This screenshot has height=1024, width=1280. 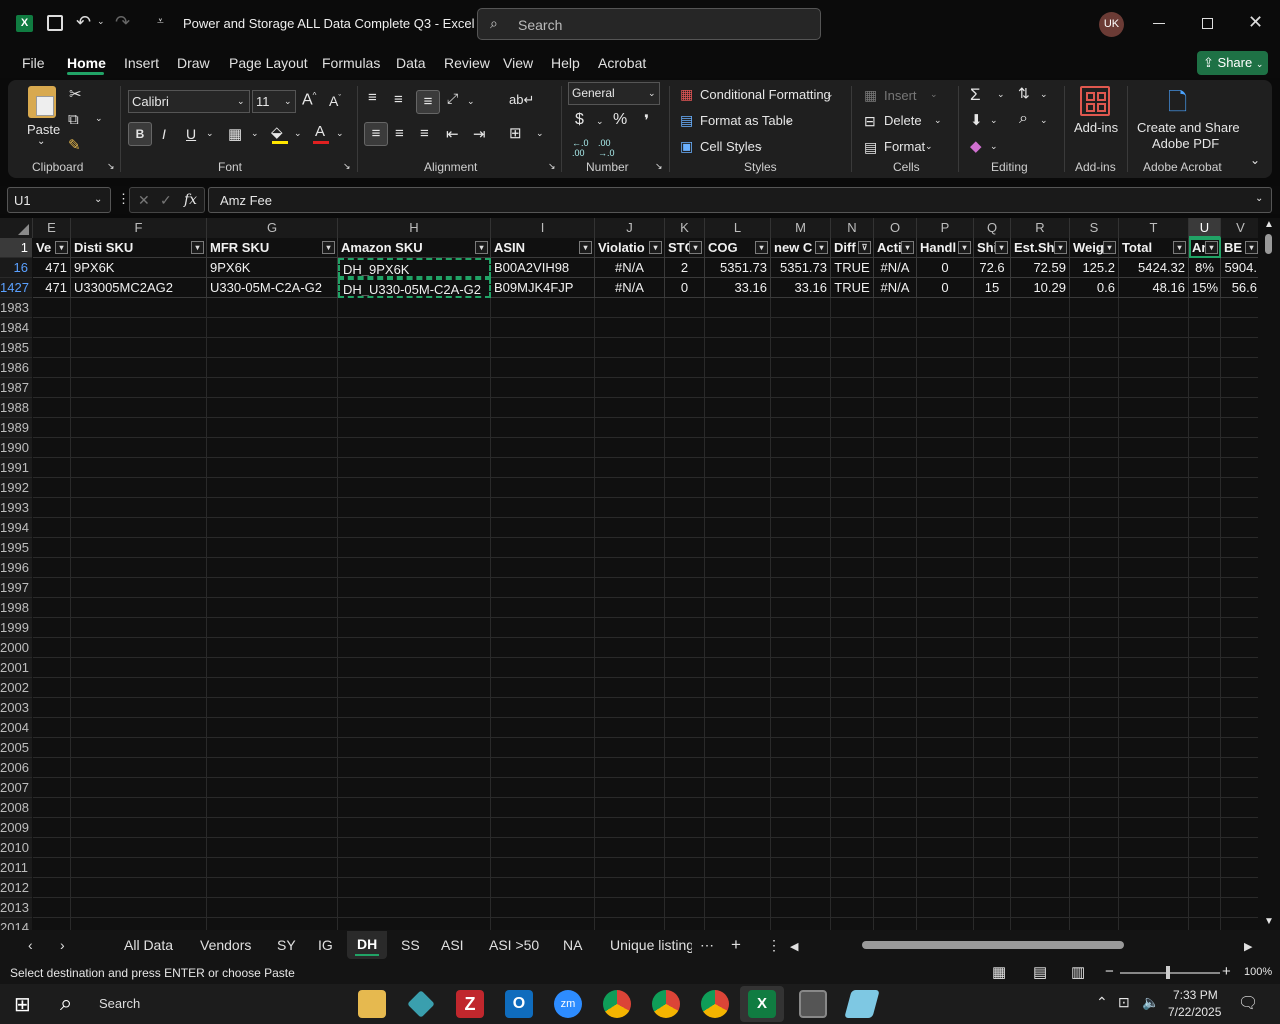 I want to click on tab-options-icon: ⋮, so click(x=774, y=945).